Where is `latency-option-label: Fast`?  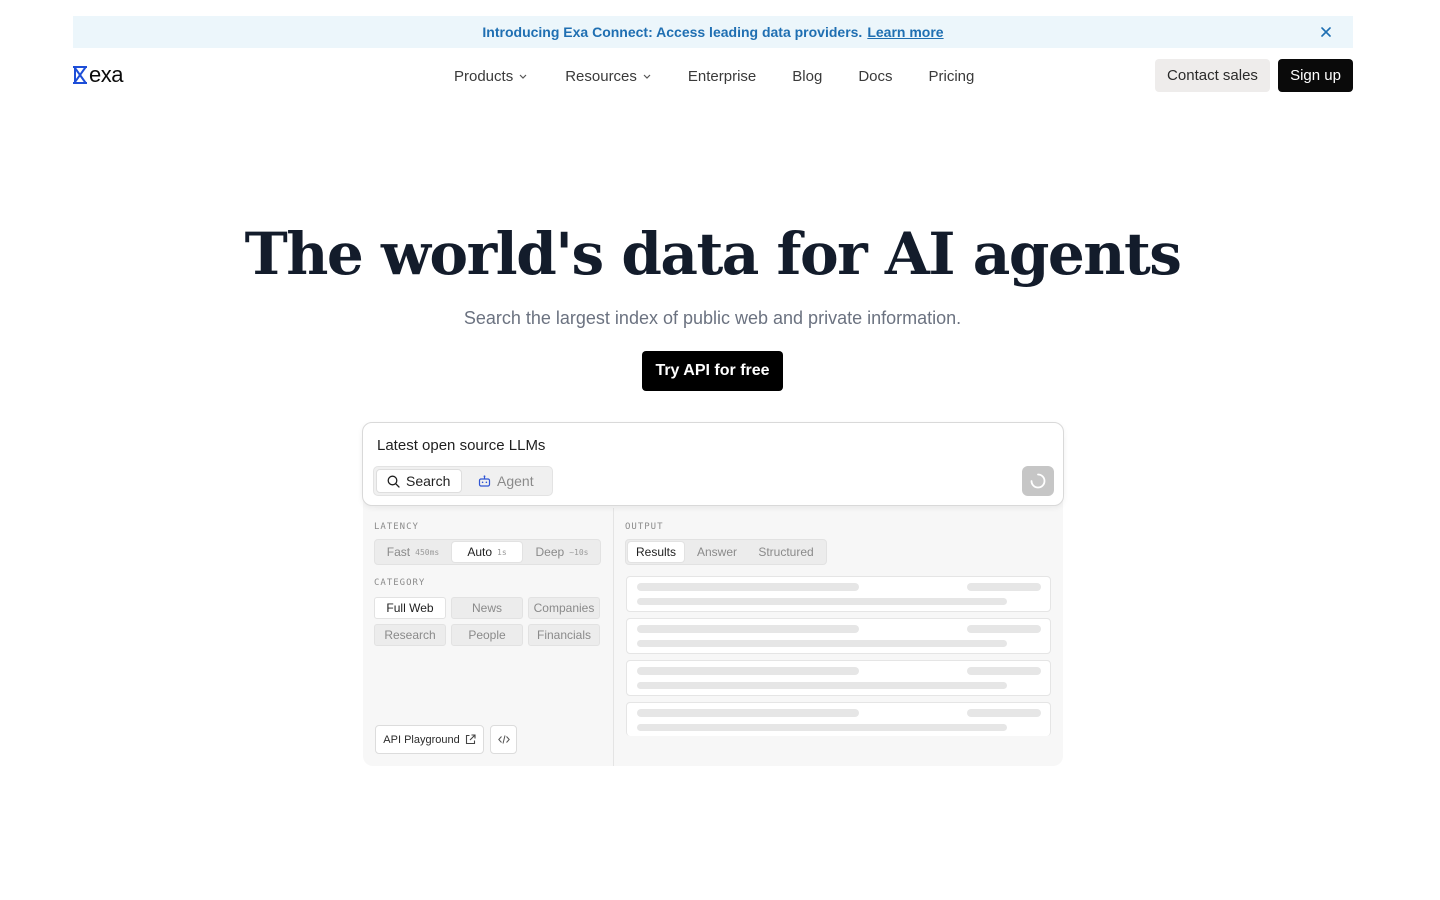
latency-option-label: Fast is located at coordinates (398, 552).